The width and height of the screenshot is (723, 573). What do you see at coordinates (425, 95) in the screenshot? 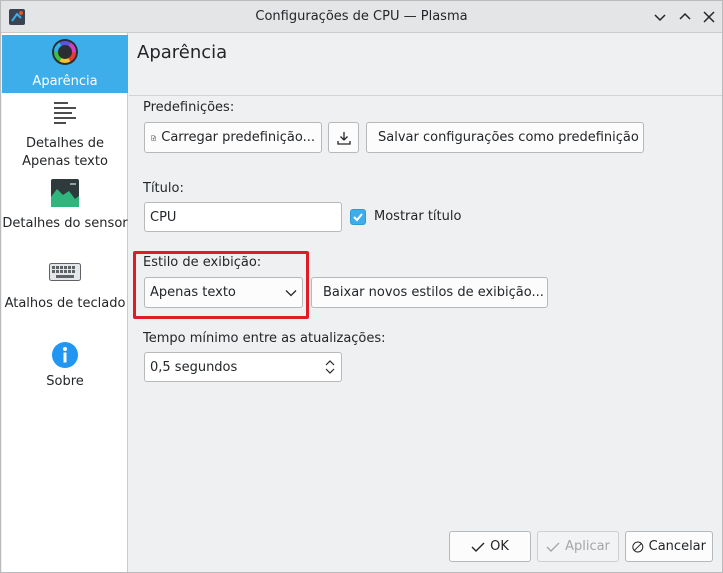
I see `title-divider` at bounding box center [425, 95].